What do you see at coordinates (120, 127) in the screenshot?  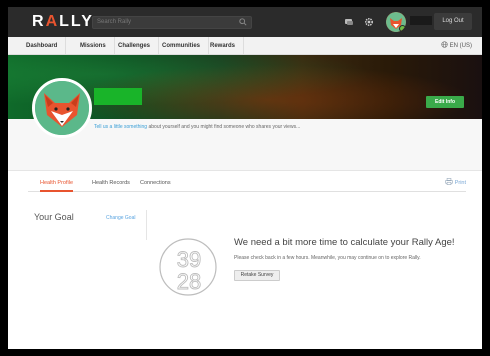 I see `about-link: Tell us a little something` at bounding box center [120, 127].